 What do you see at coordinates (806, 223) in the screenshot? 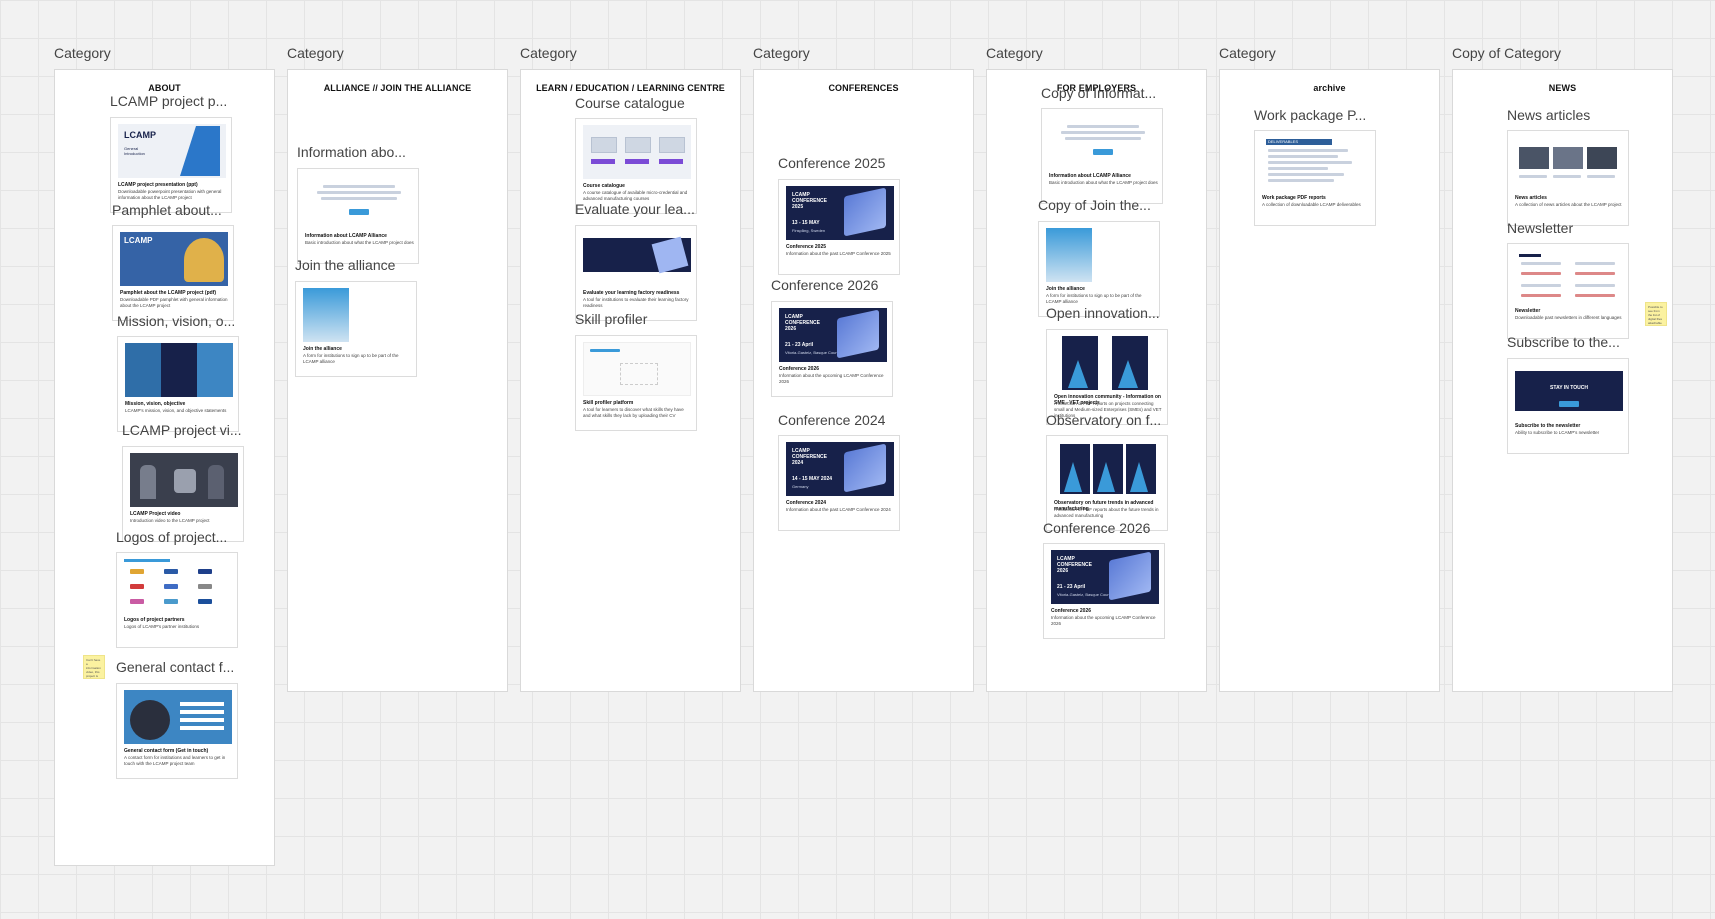
I see `conference-date: 13 - 15 MAY` at bounding box center [806, 223].